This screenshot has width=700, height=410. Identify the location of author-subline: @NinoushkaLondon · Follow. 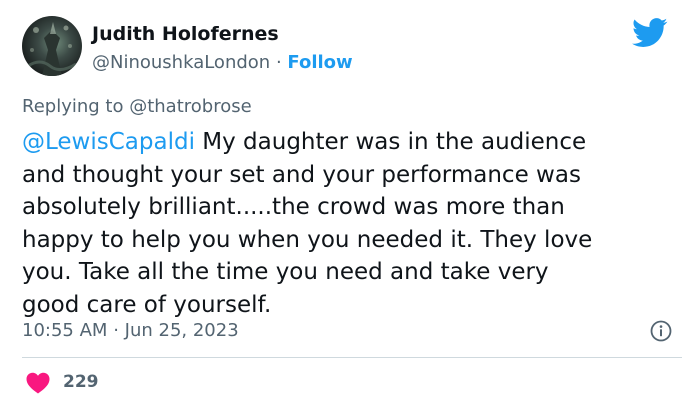
(222, 62).